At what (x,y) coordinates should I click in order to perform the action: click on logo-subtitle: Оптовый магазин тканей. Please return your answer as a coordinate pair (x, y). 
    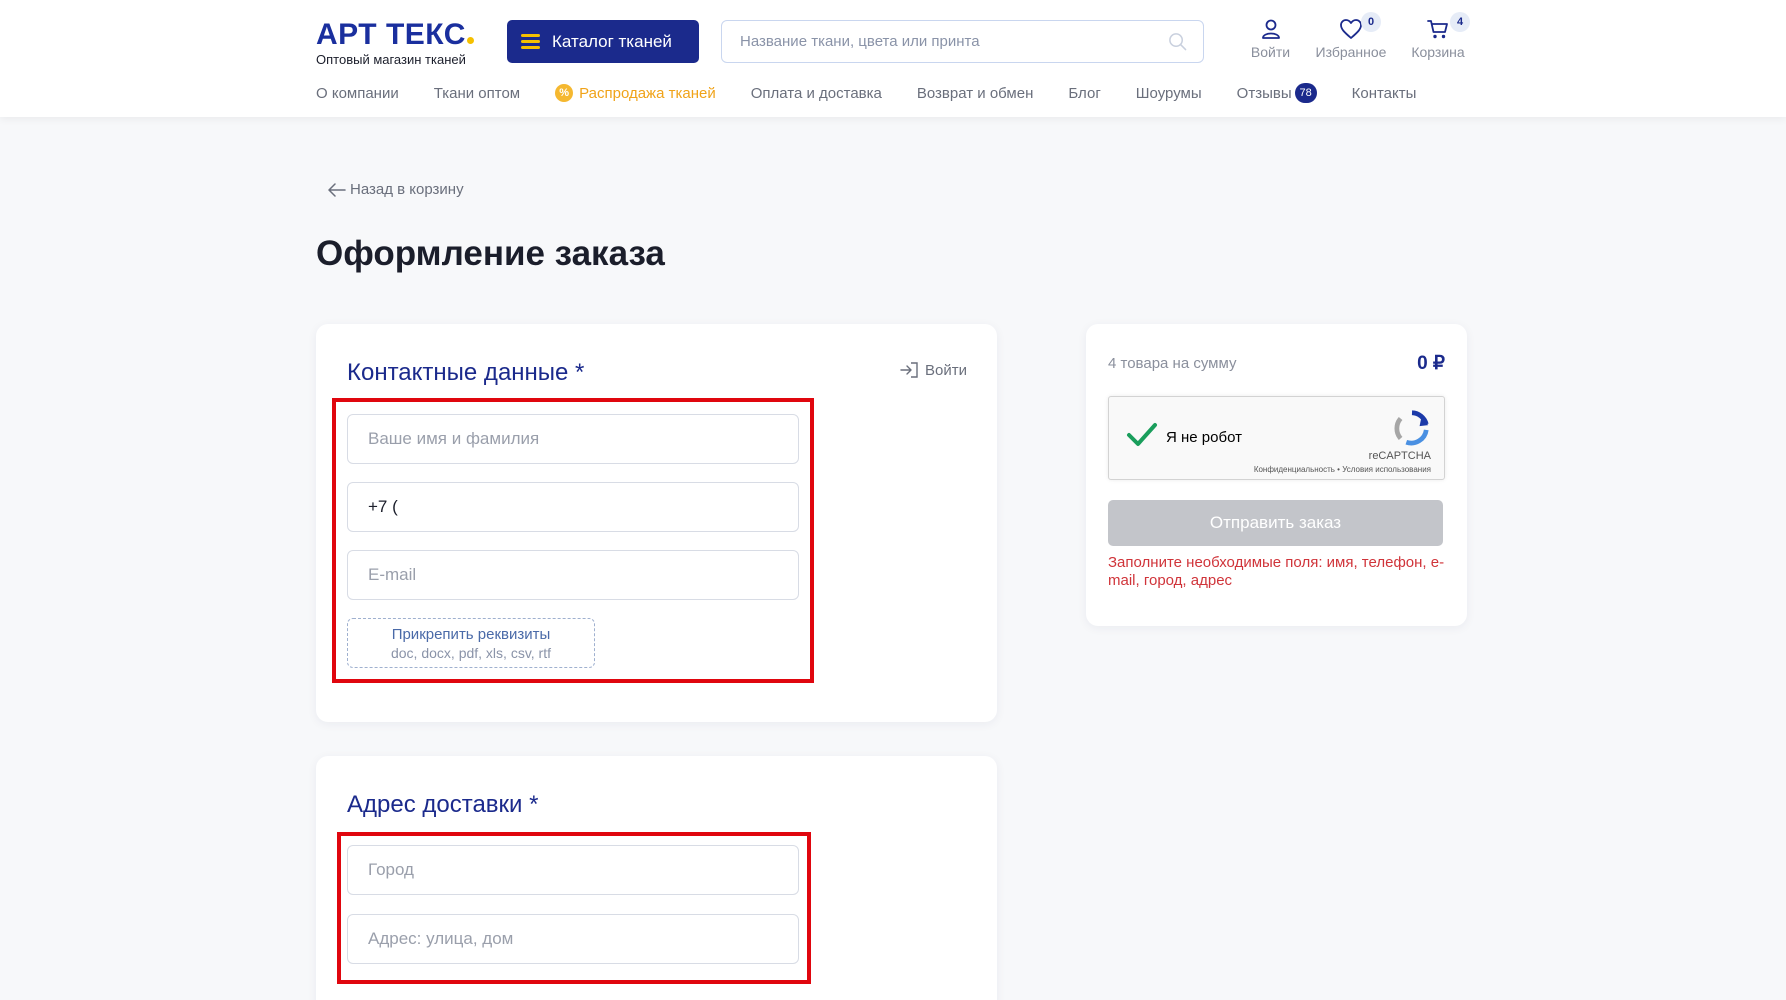
    Looking at the image, I should click on (391, 59).